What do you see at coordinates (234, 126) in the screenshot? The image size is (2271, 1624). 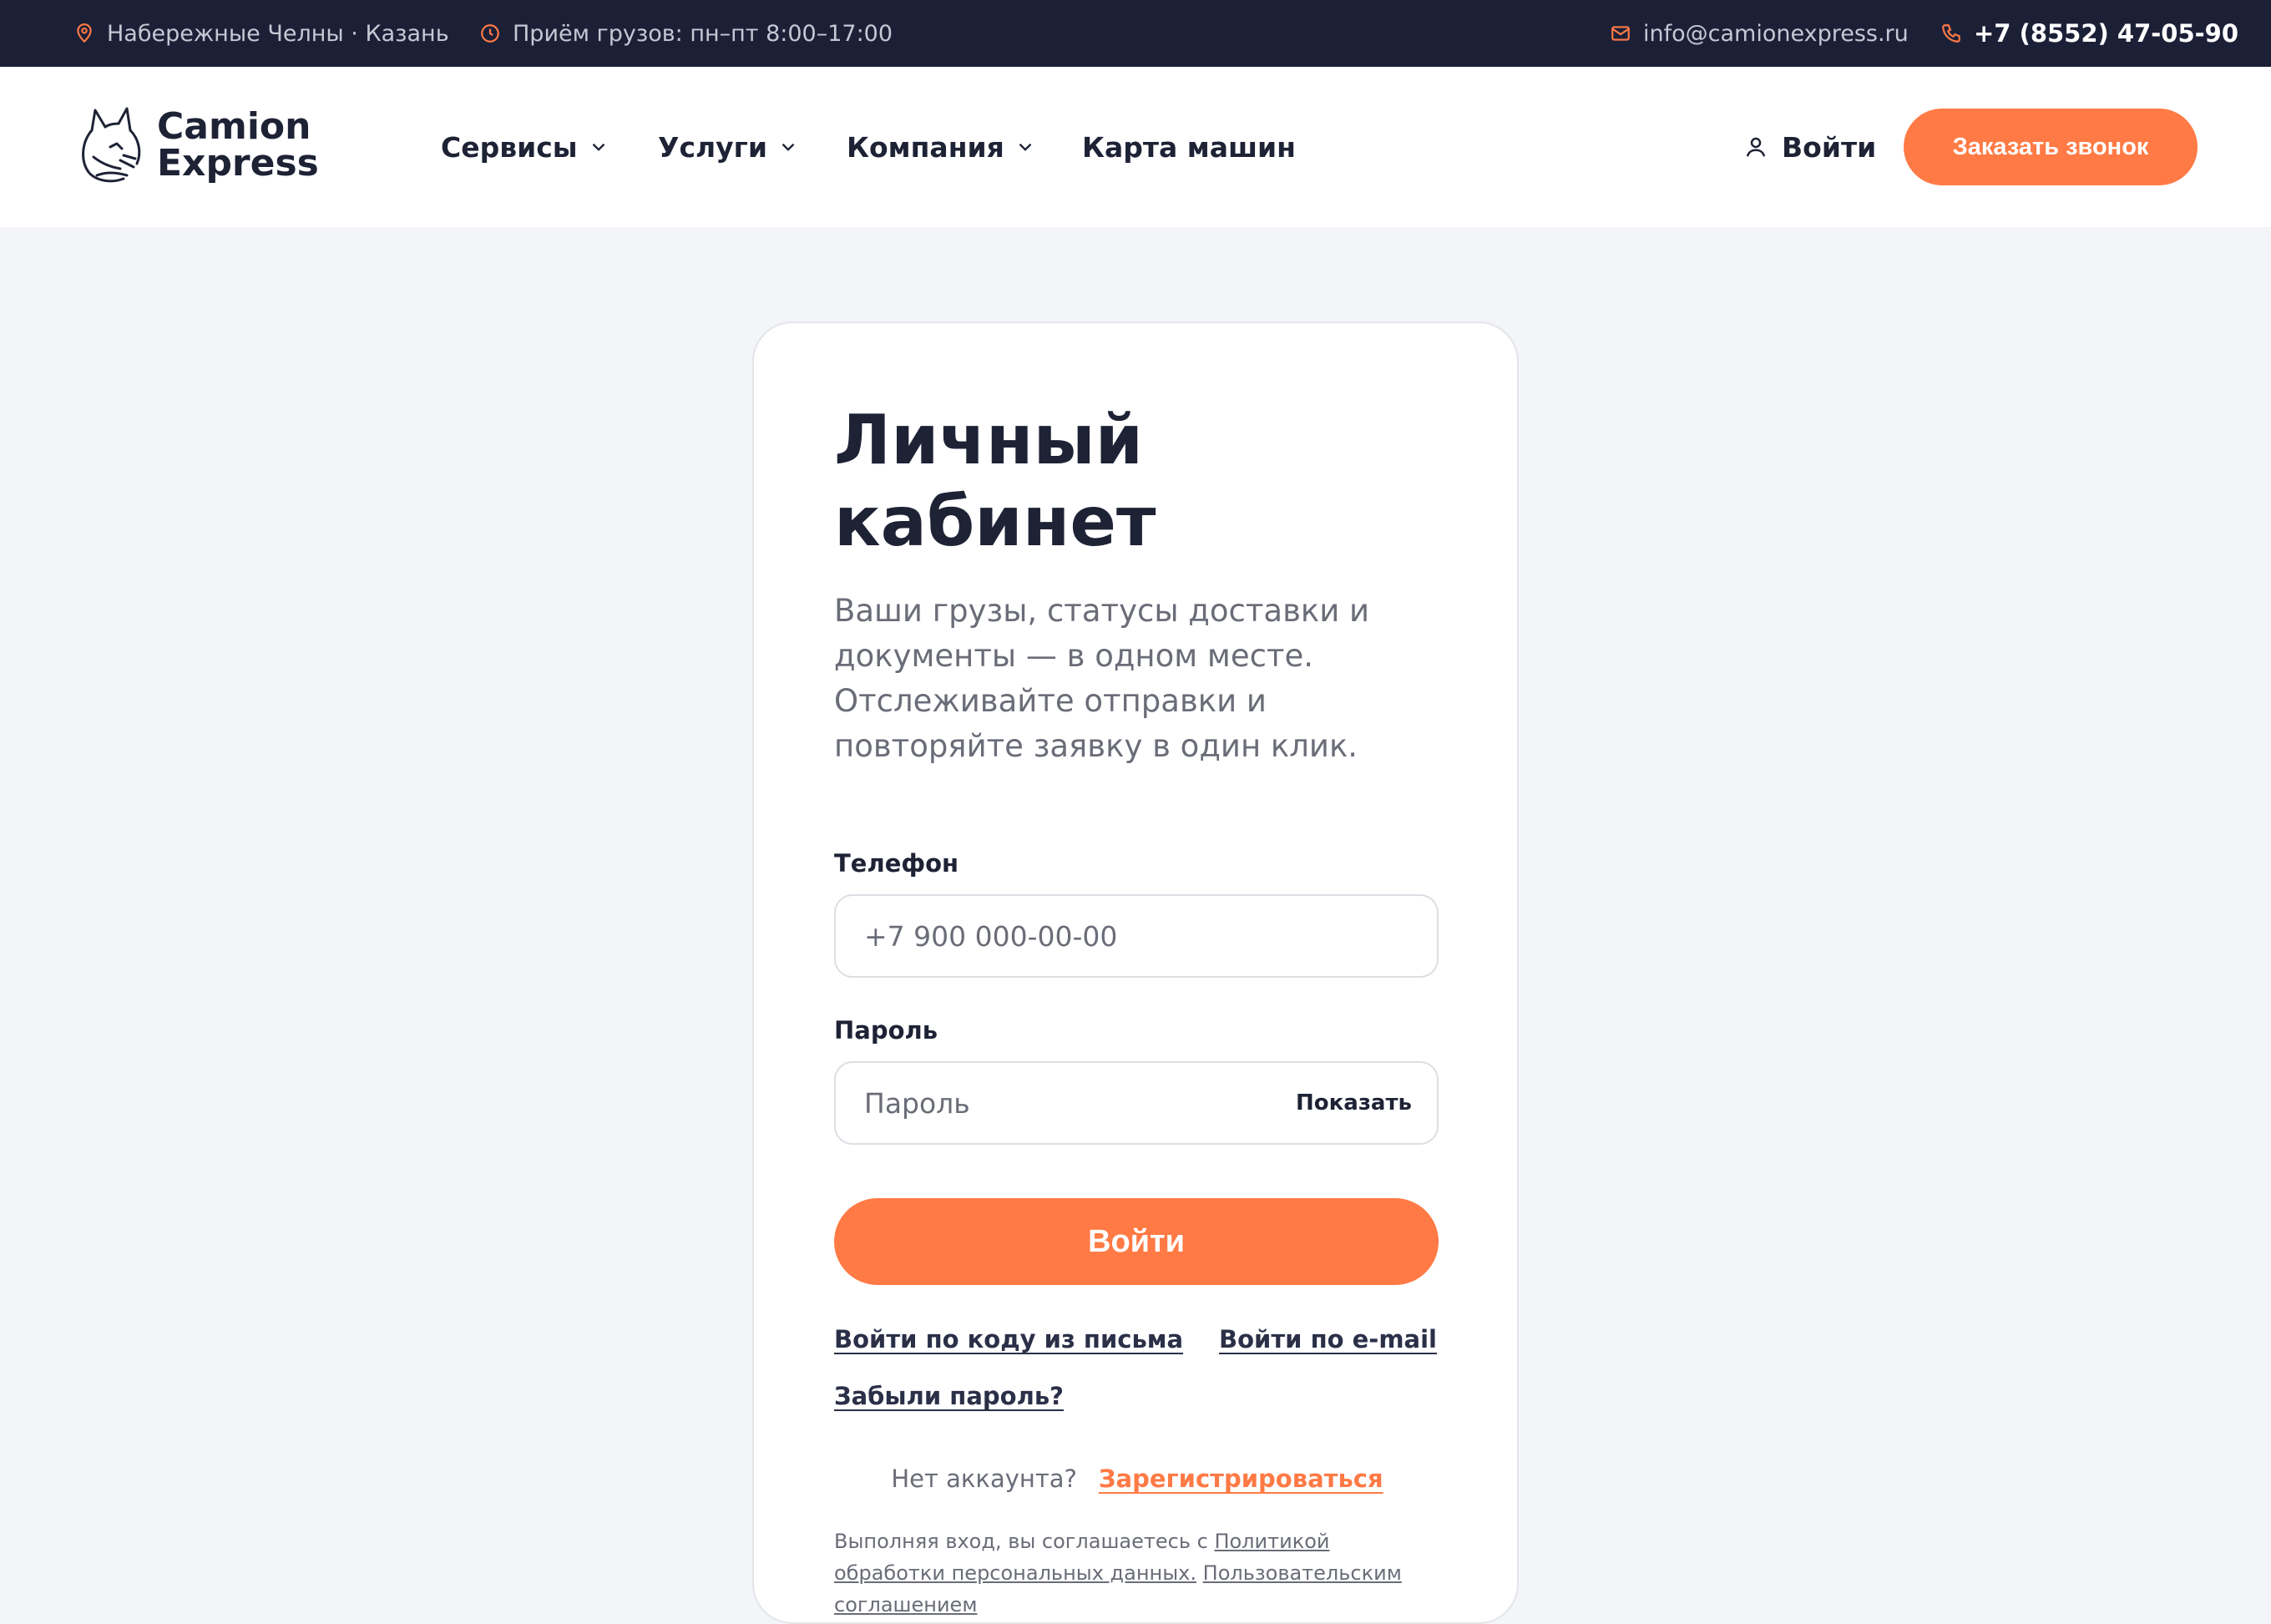 I see `logo-line1: Camion` at bounding box center [234, 126].